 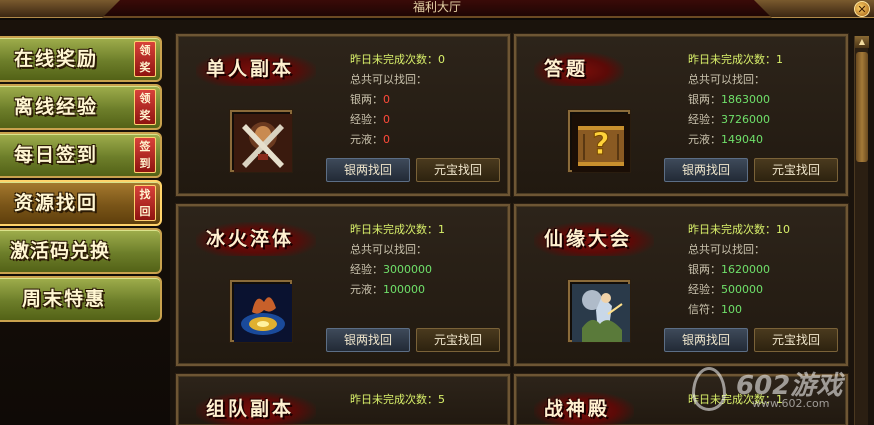 What do you see at coordinates (397, 399) in the screenshot?
I see `unfinished-count: 昨日未完成次数：5` at bounding box center [397, 399].